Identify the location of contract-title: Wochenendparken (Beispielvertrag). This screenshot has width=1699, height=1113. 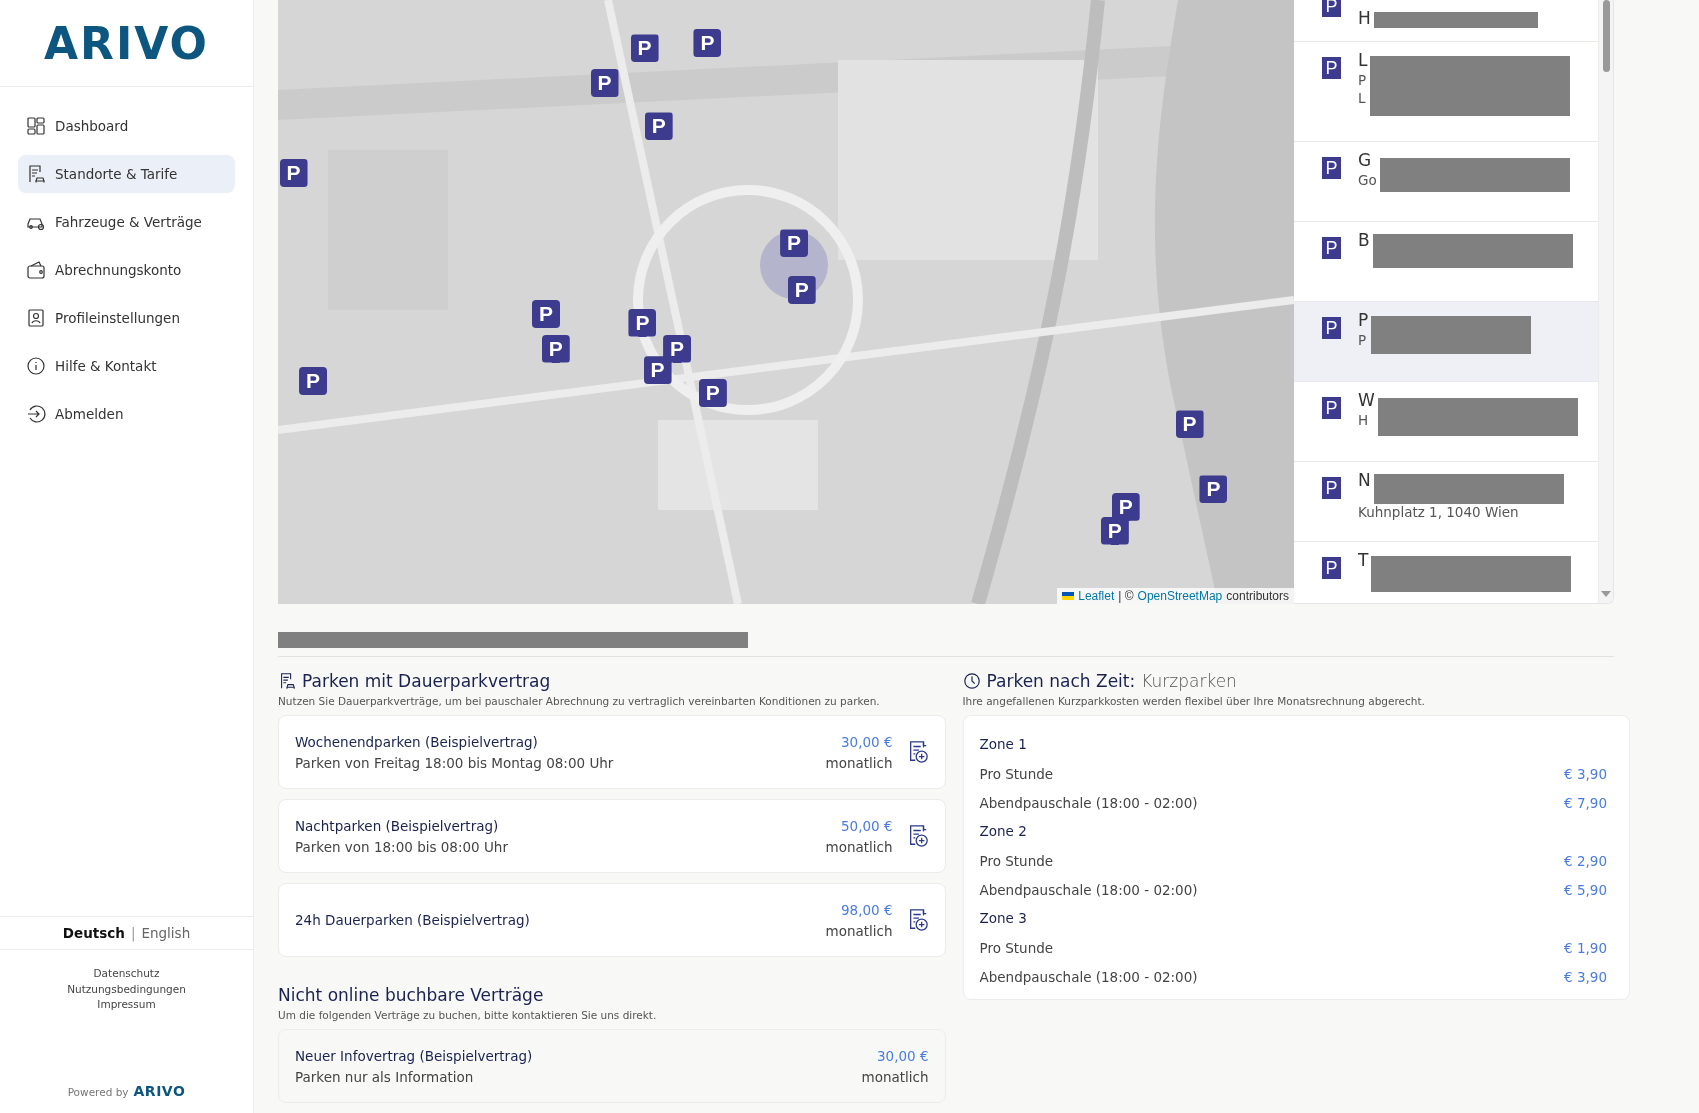
(417, 741).